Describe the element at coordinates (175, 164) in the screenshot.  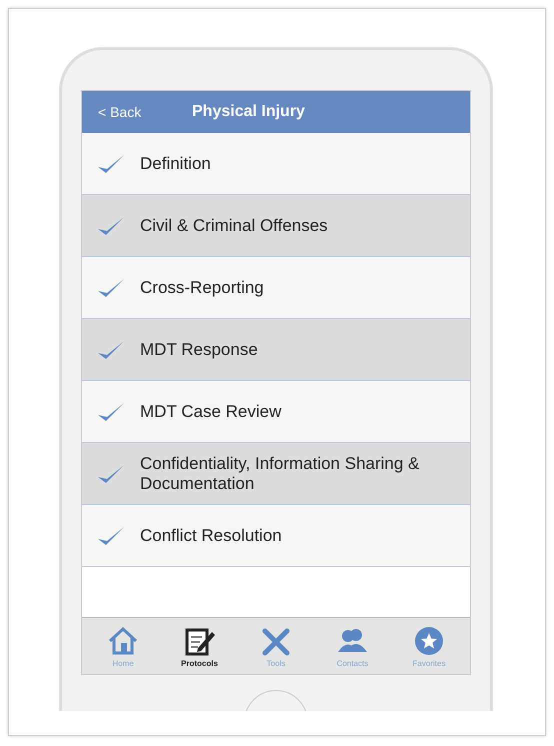
I see `item-label: Definition` at that location.